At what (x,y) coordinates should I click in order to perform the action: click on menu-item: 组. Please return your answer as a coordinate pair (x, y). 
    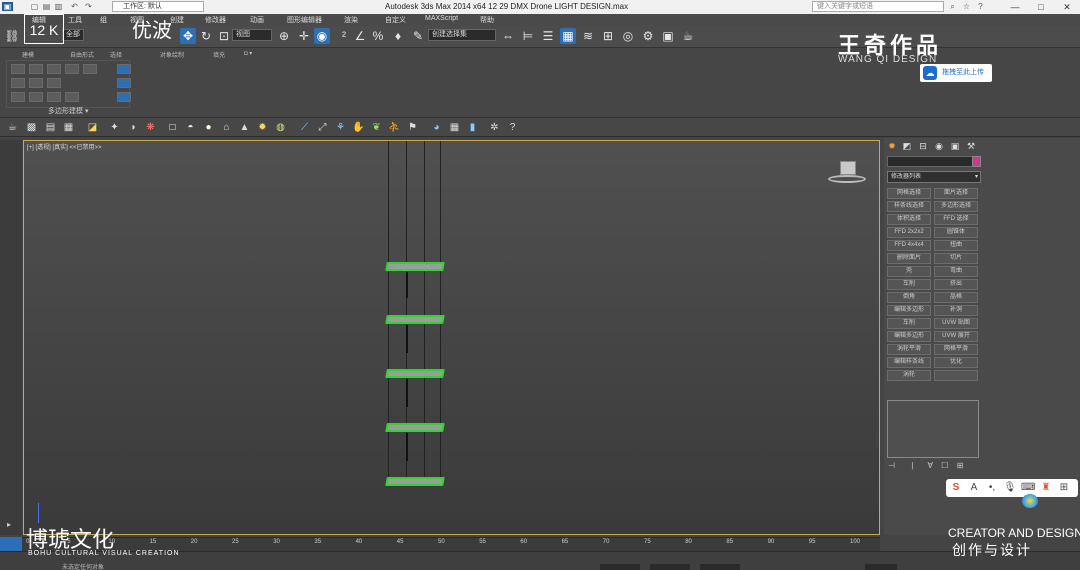
    Looking at the image, I should click on (103, 20).